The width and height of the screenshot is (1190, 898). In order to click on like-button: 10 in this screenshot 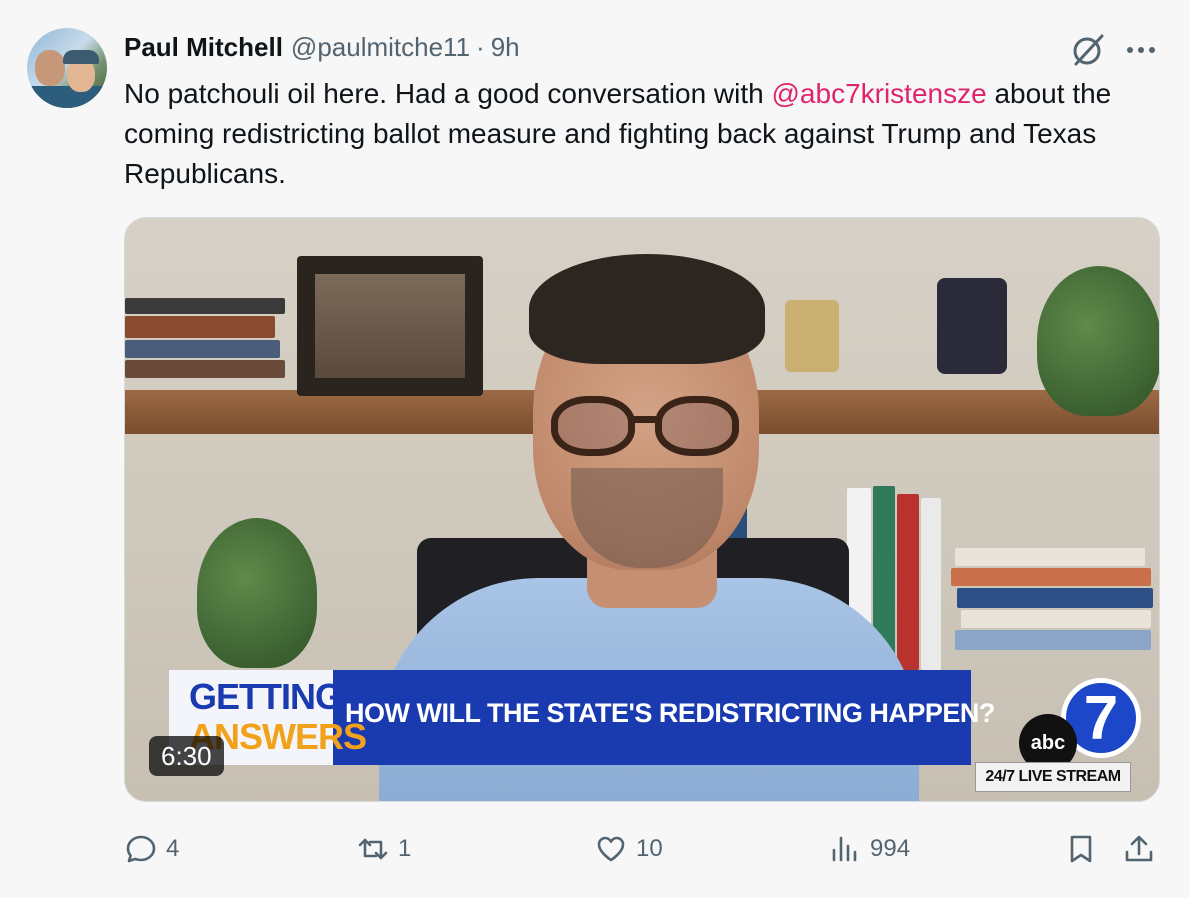, I will do `click(628, 849)`.